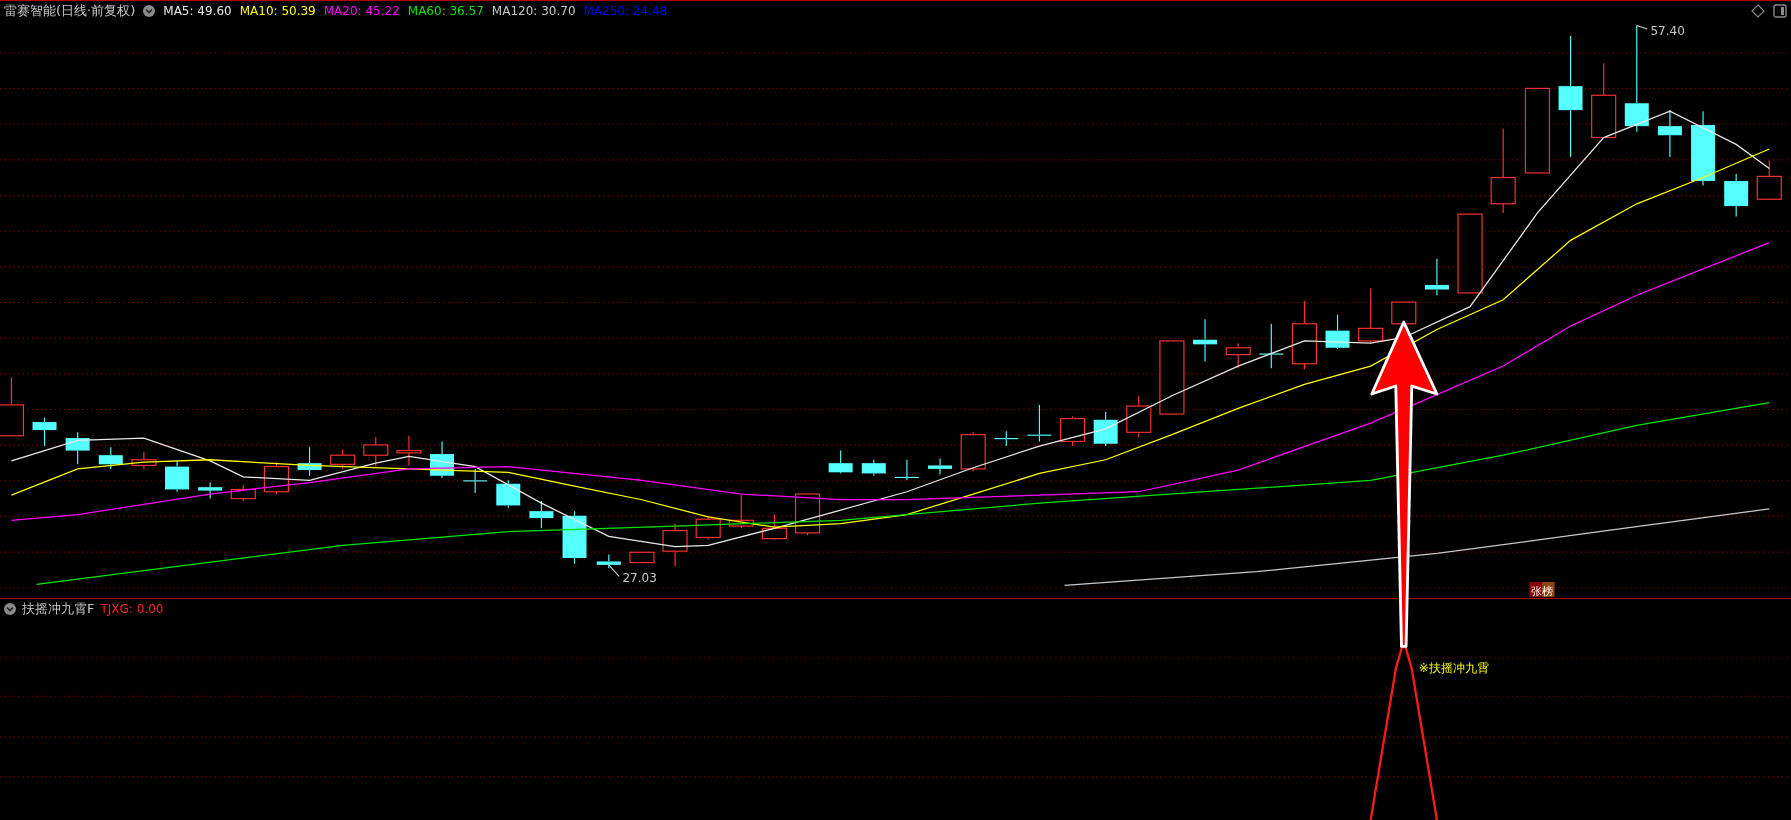 This screenshot has height=820, width=1791. I want to click on ma-legend-label: MA20: 45.22, so click(361, 11).